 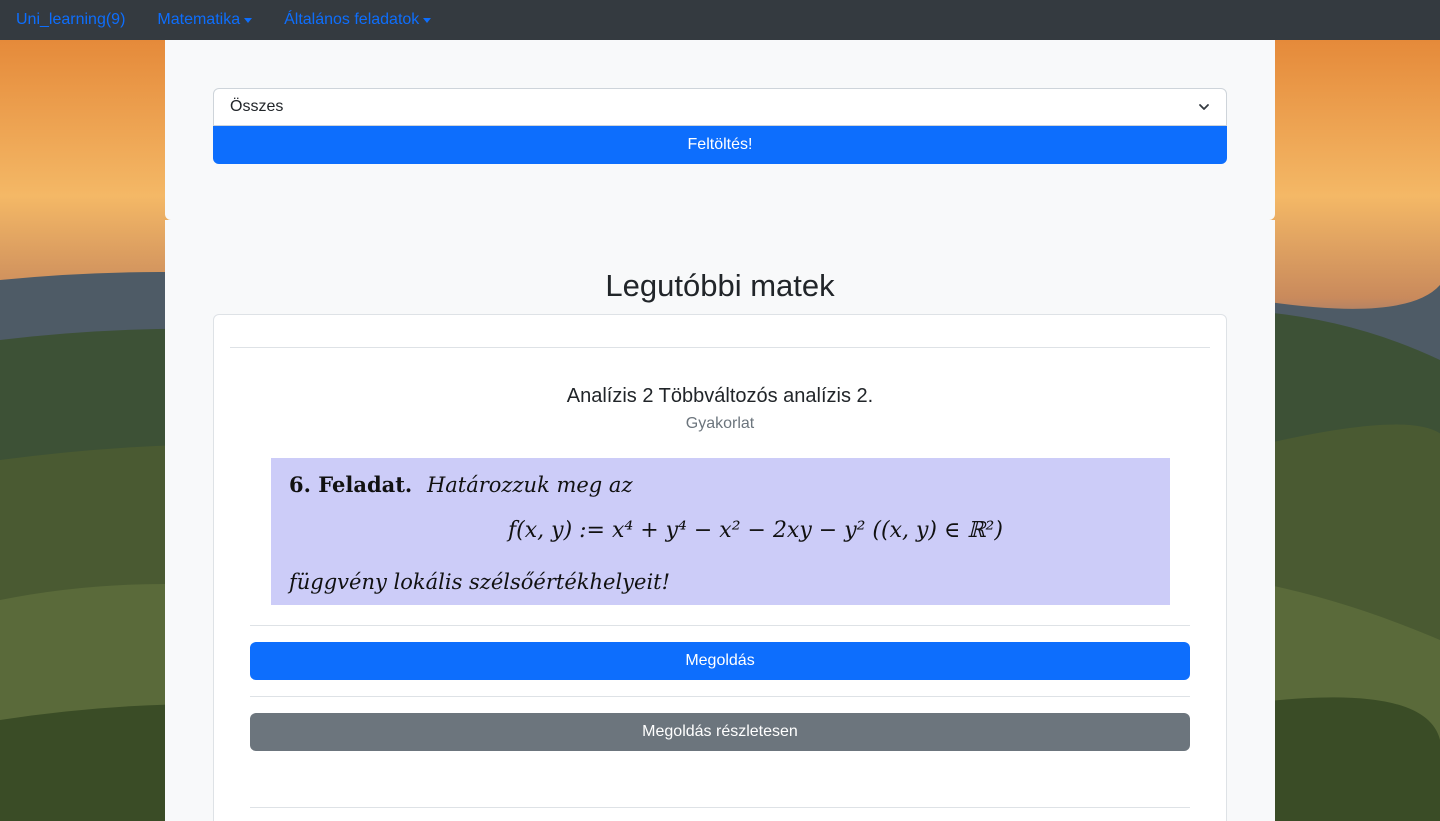 What do you see at coordinates (70, 20) in the screenshot?
I see `brand-link: Uni_learning(9)` at bounding box center [70, 20].